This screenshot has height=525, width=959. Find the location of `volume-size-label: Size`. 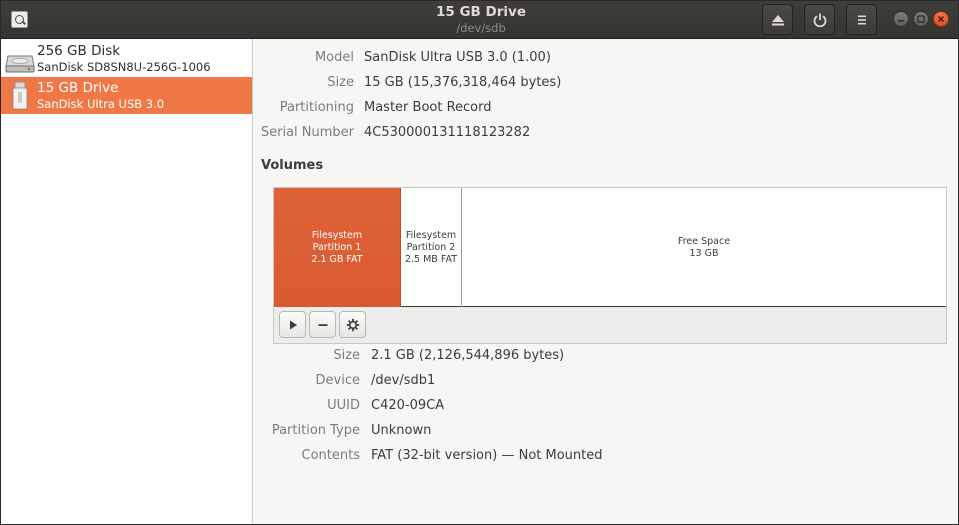

volume-size-label: Size is located at coordinates (346, 355).